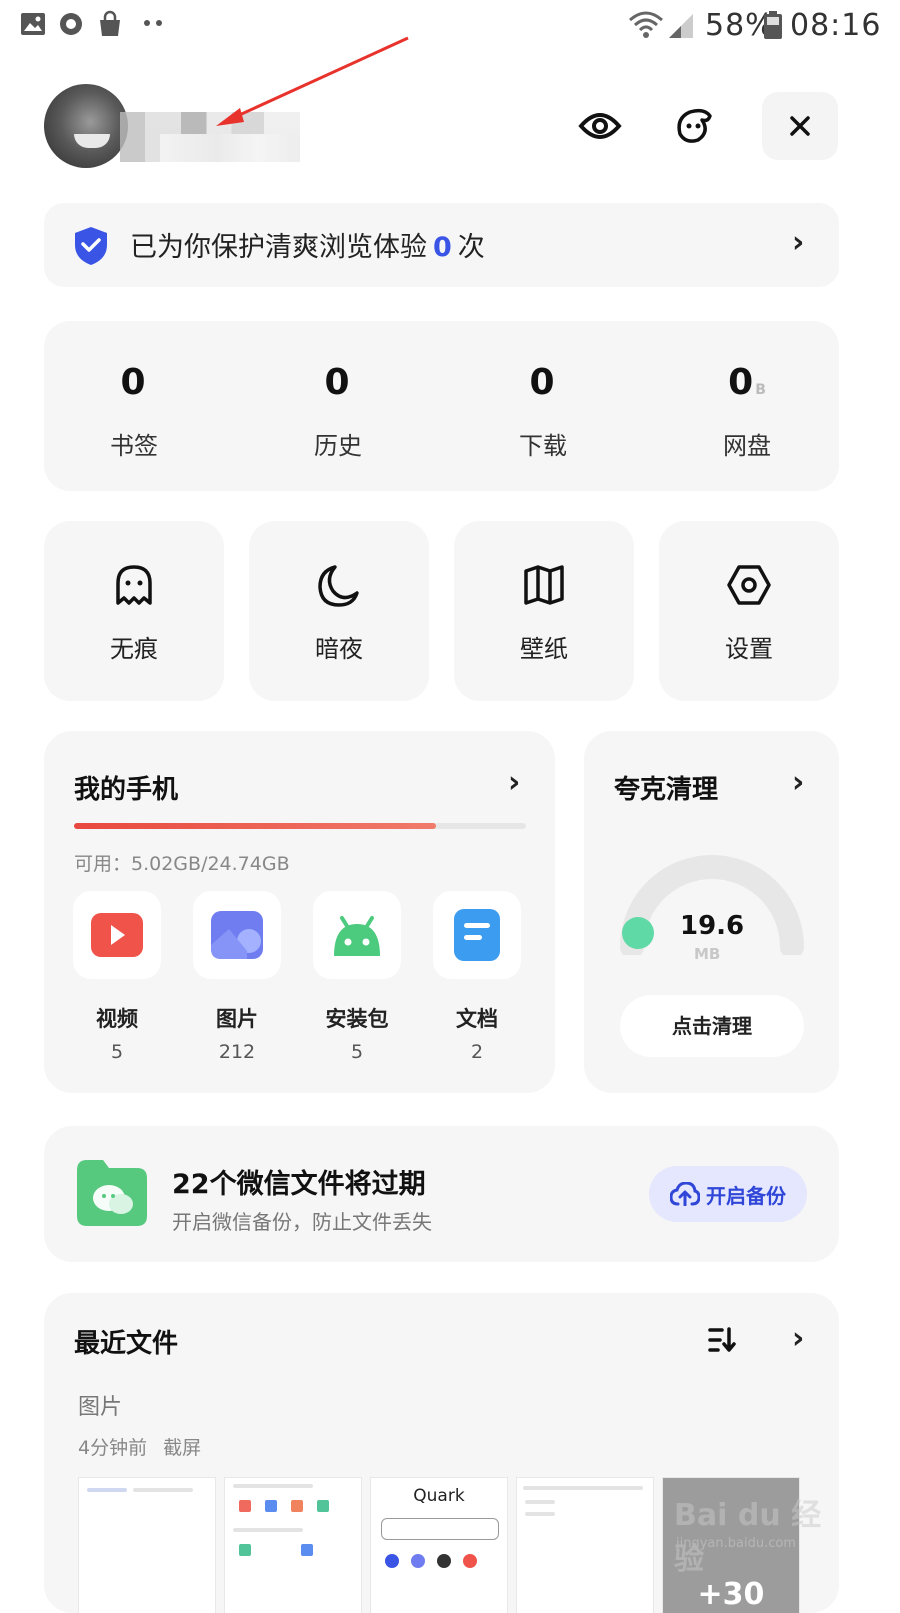  I want to click on stat-history: 0 历史, so click(338, 411).